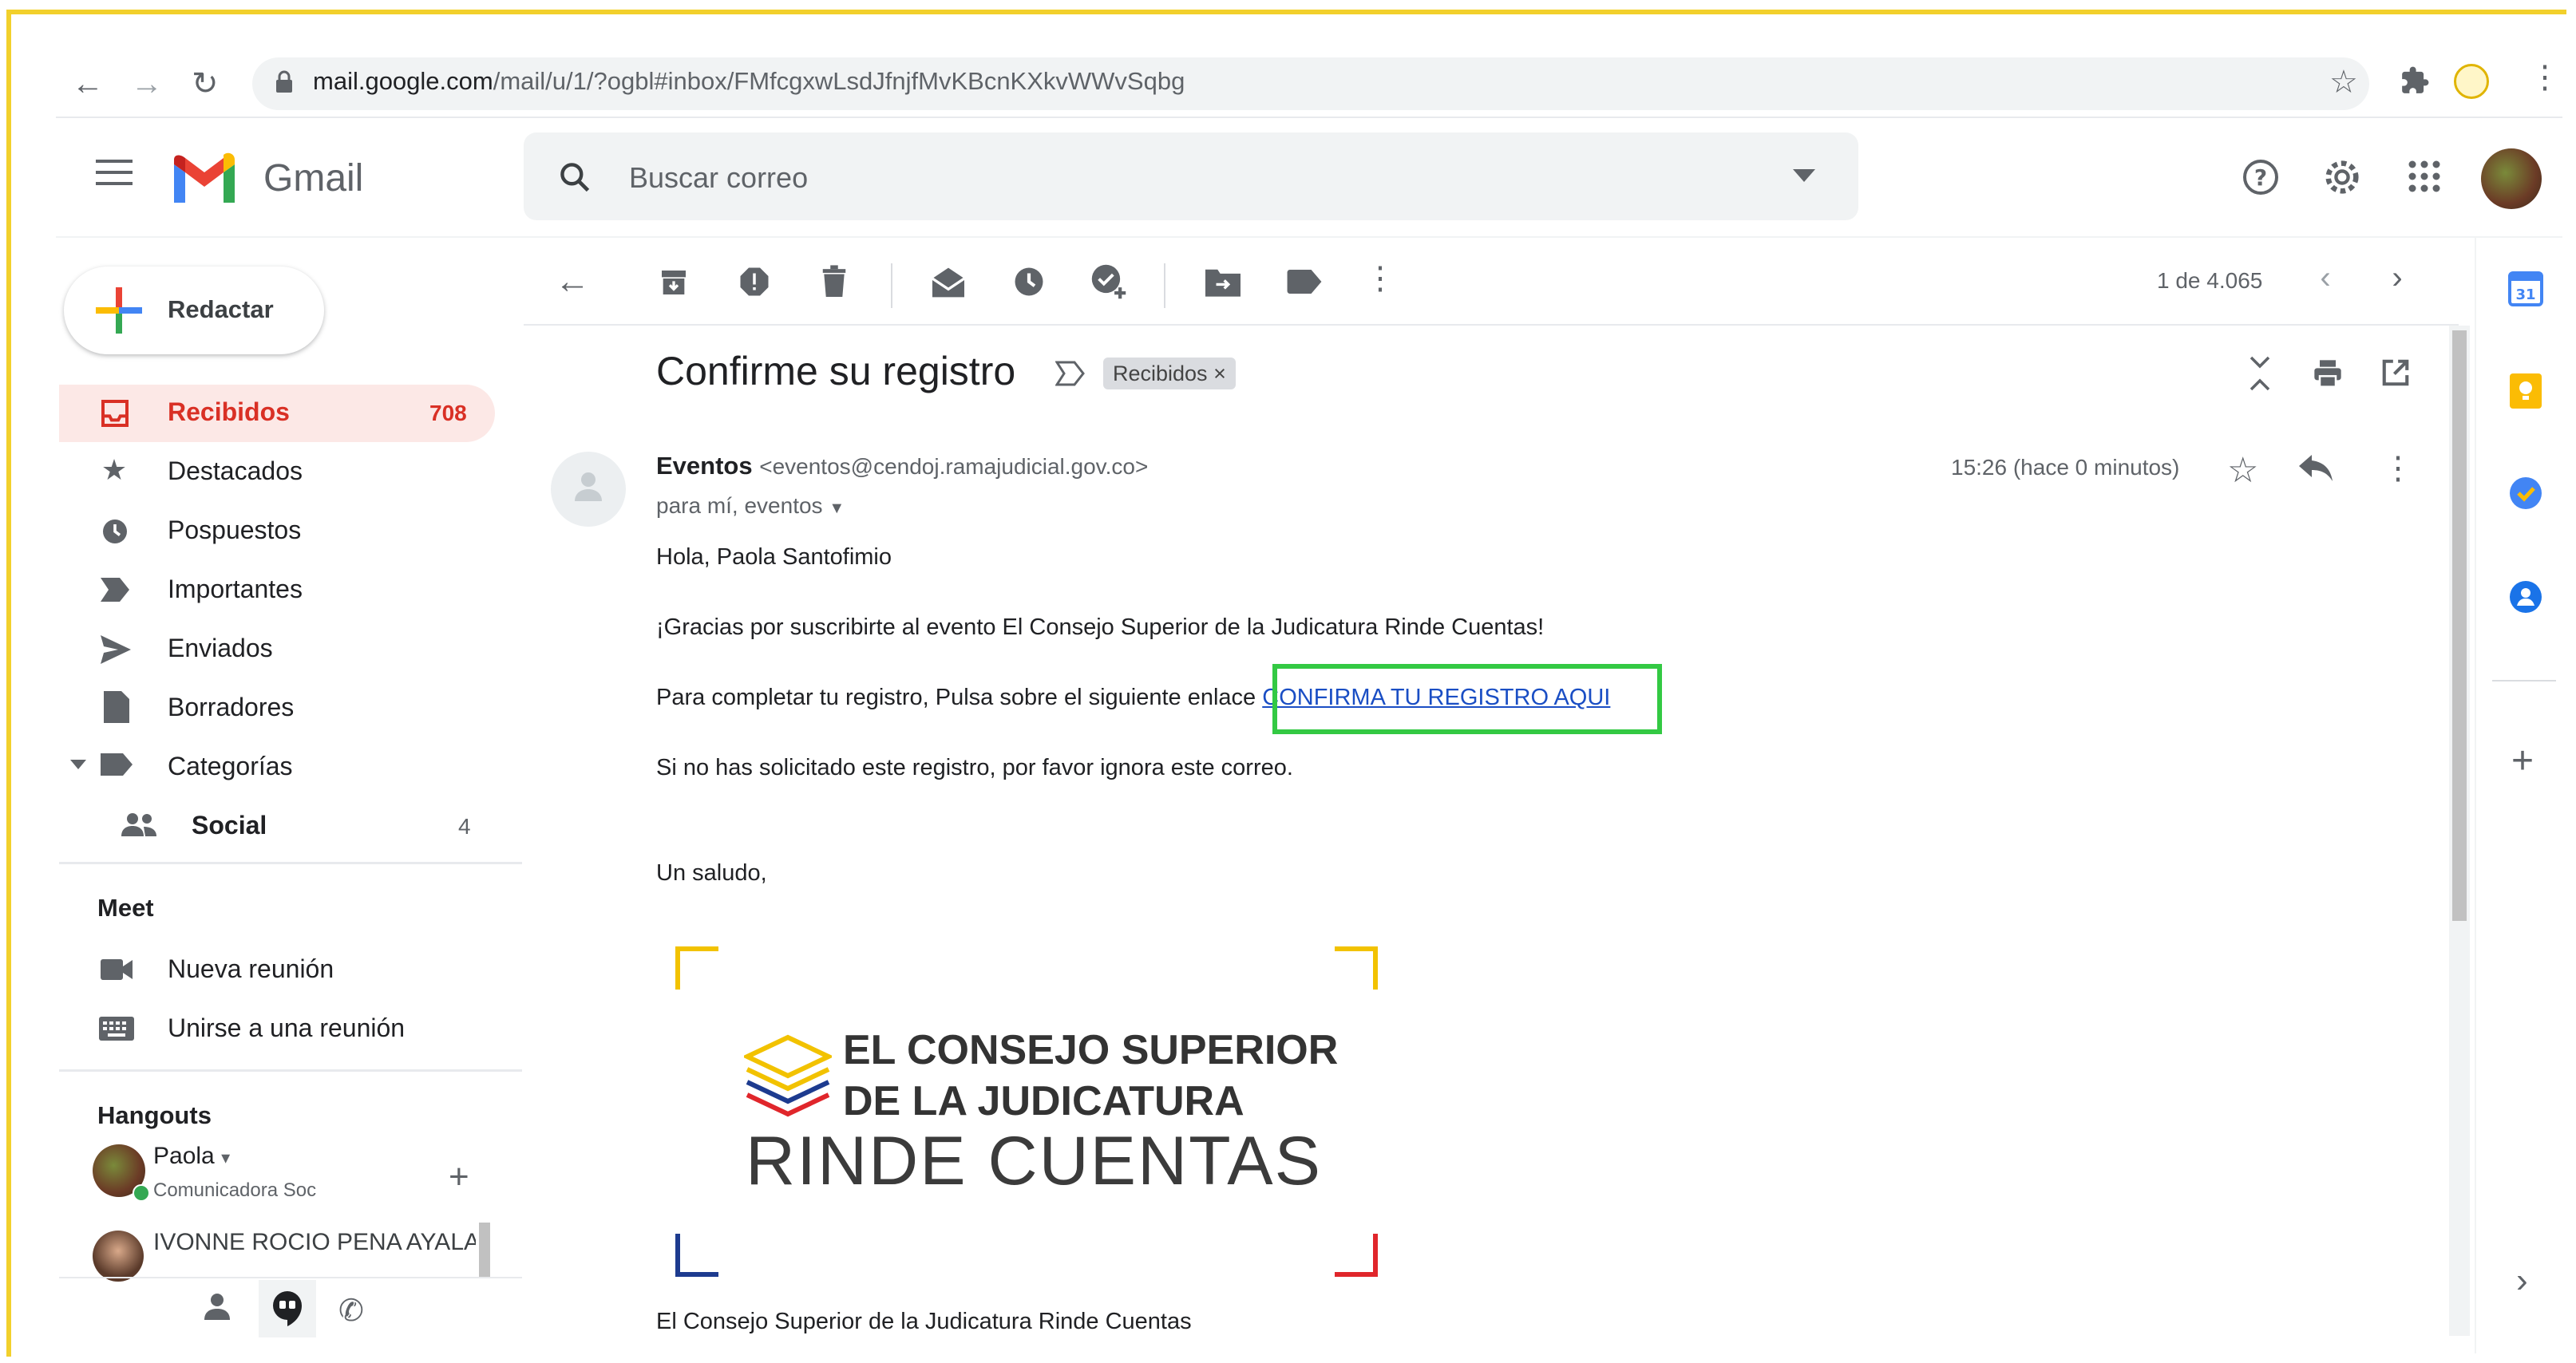 The width and height of the screenshot is (2576, 1363). I want to click on person-icon, so click(217, 1307).